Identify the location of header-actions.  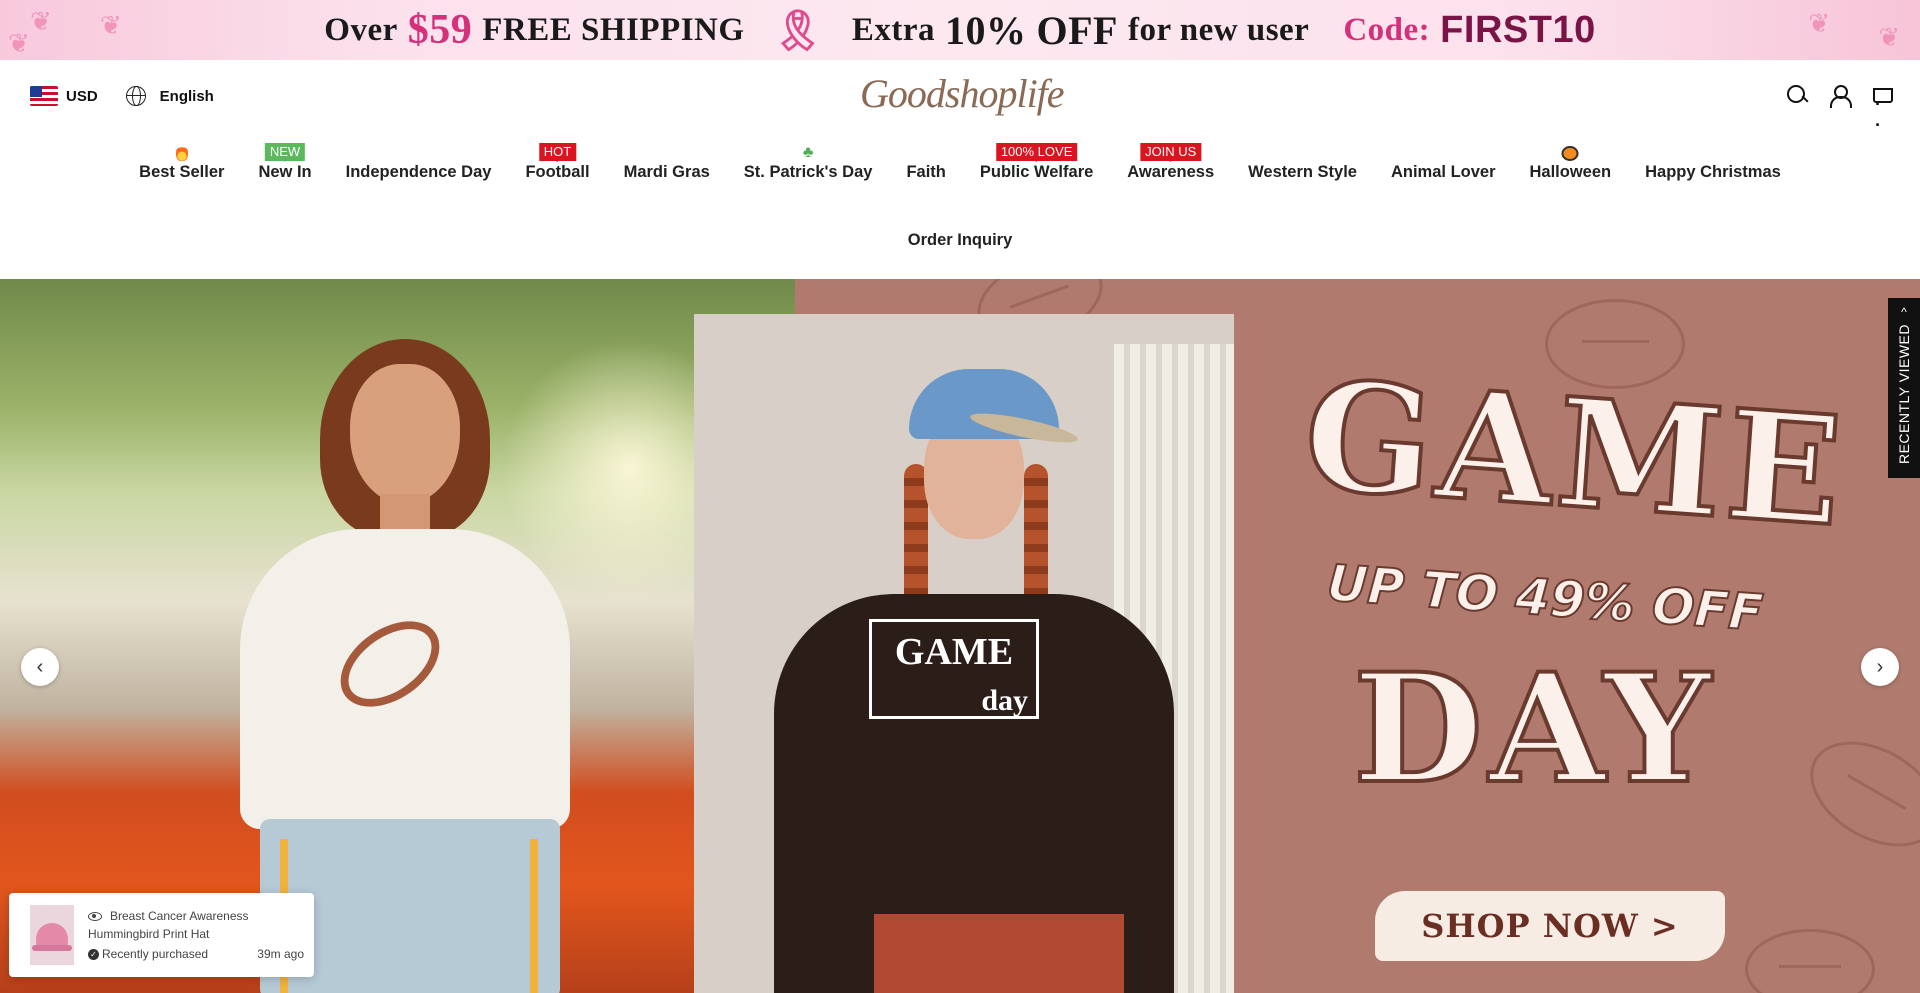
(1839, 110).